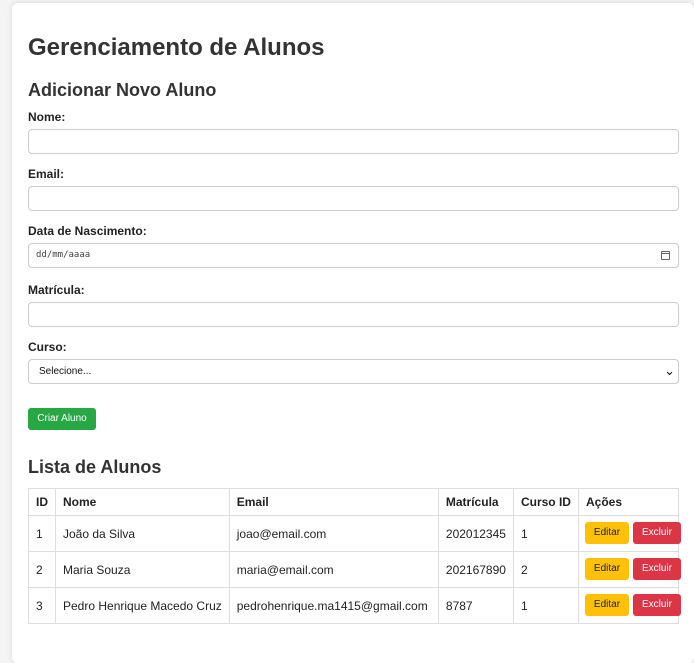 This screenshot has width=694, height=663. What do you see at coordinates (42, 533) in the screenshot?
I see `cell-id: 1` at bounding box center [42, 533].